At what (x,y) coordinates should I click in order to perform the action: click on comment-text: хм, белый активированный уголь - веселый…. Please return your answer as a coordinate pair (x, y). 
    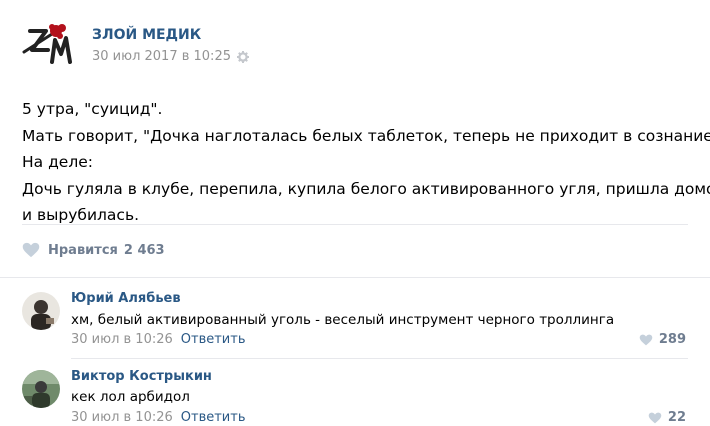
    Looking at the image, I should click on (343, 320).